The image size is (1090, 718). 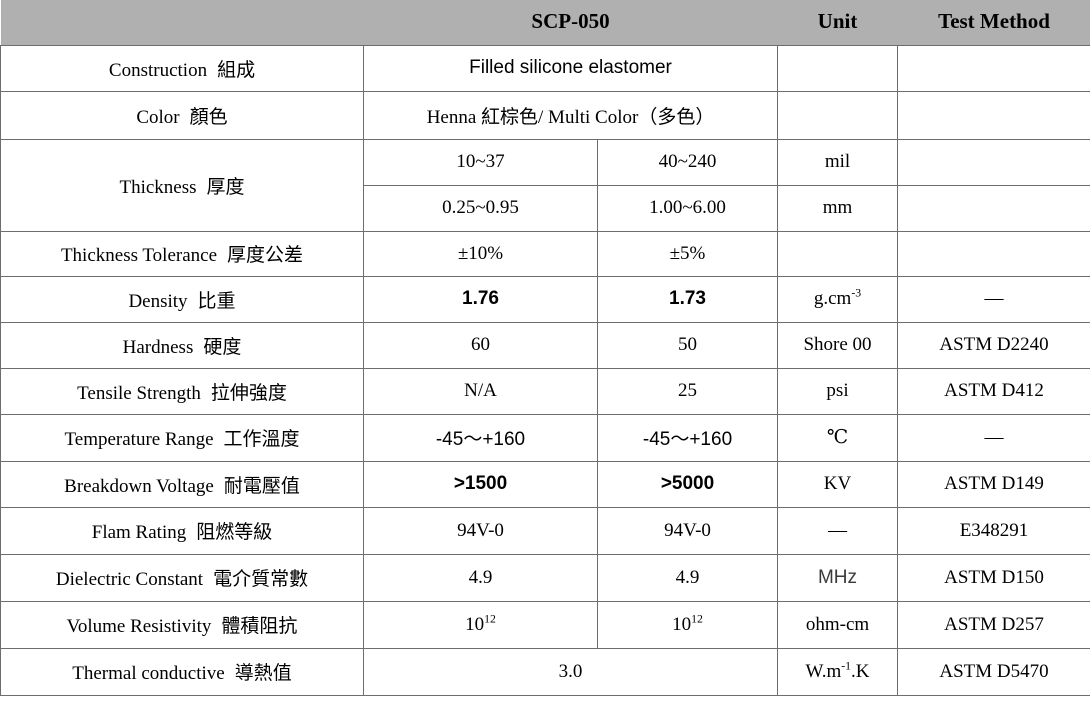 I want to click on label-en: Density, so click(x=158, y=301).